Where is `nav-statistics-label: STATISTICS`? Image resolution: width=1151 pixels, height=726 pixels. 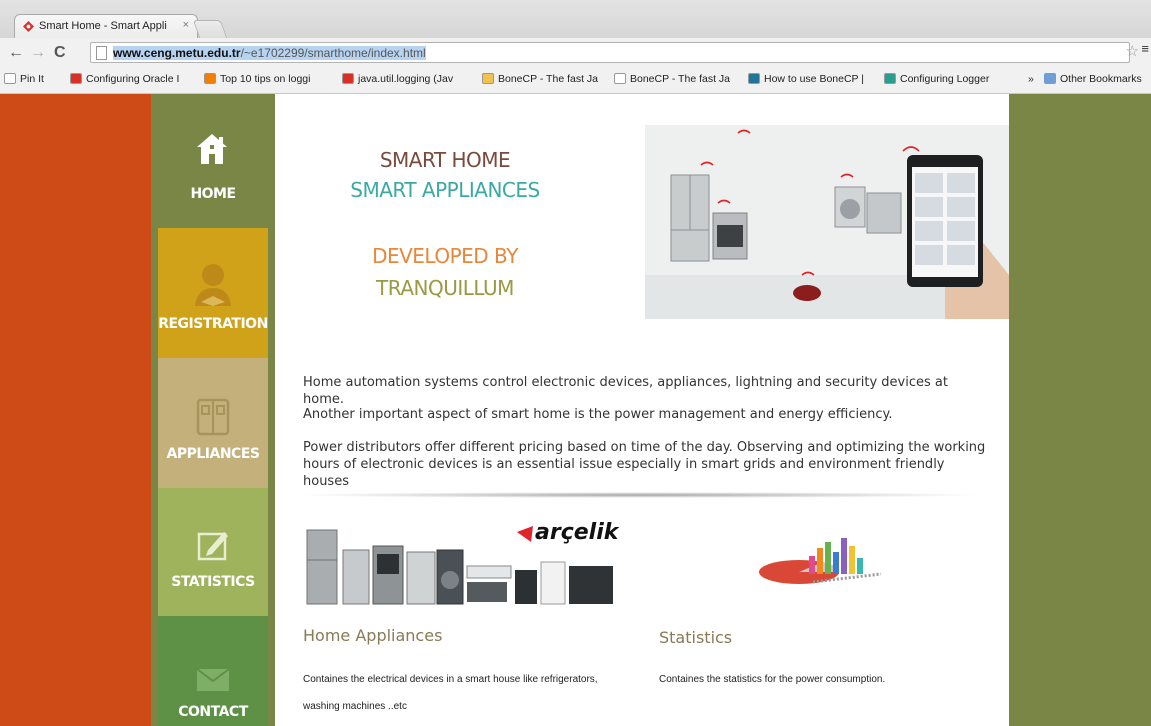 nav-statistics-label: STATISTICS is located at coordinates (213, 582).